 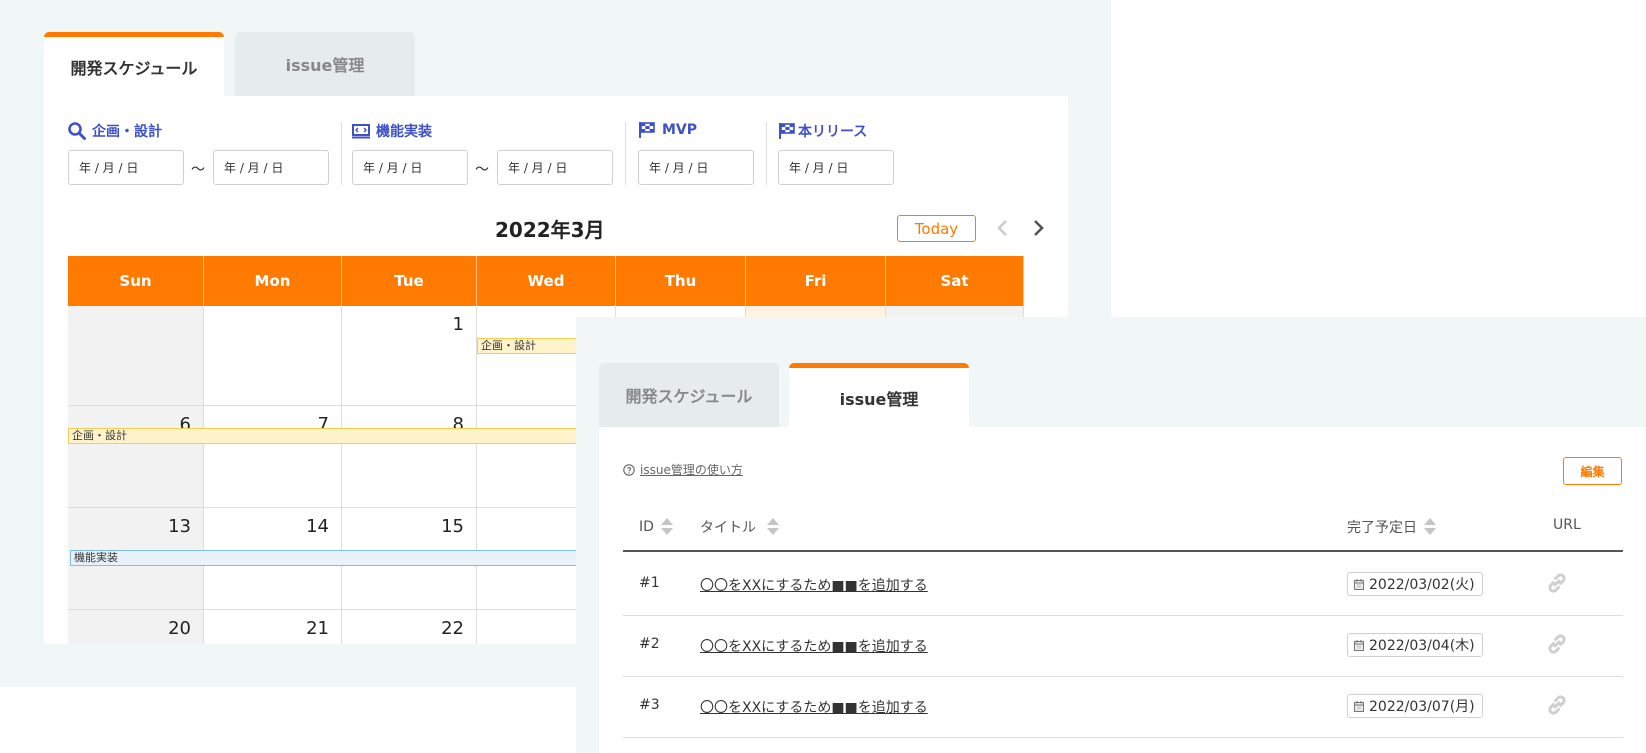 What do you see at coordinates (127, 132) in the screenshot?
I see `phase-planning-text: 企画・設計` at bounding box center [127, 132].